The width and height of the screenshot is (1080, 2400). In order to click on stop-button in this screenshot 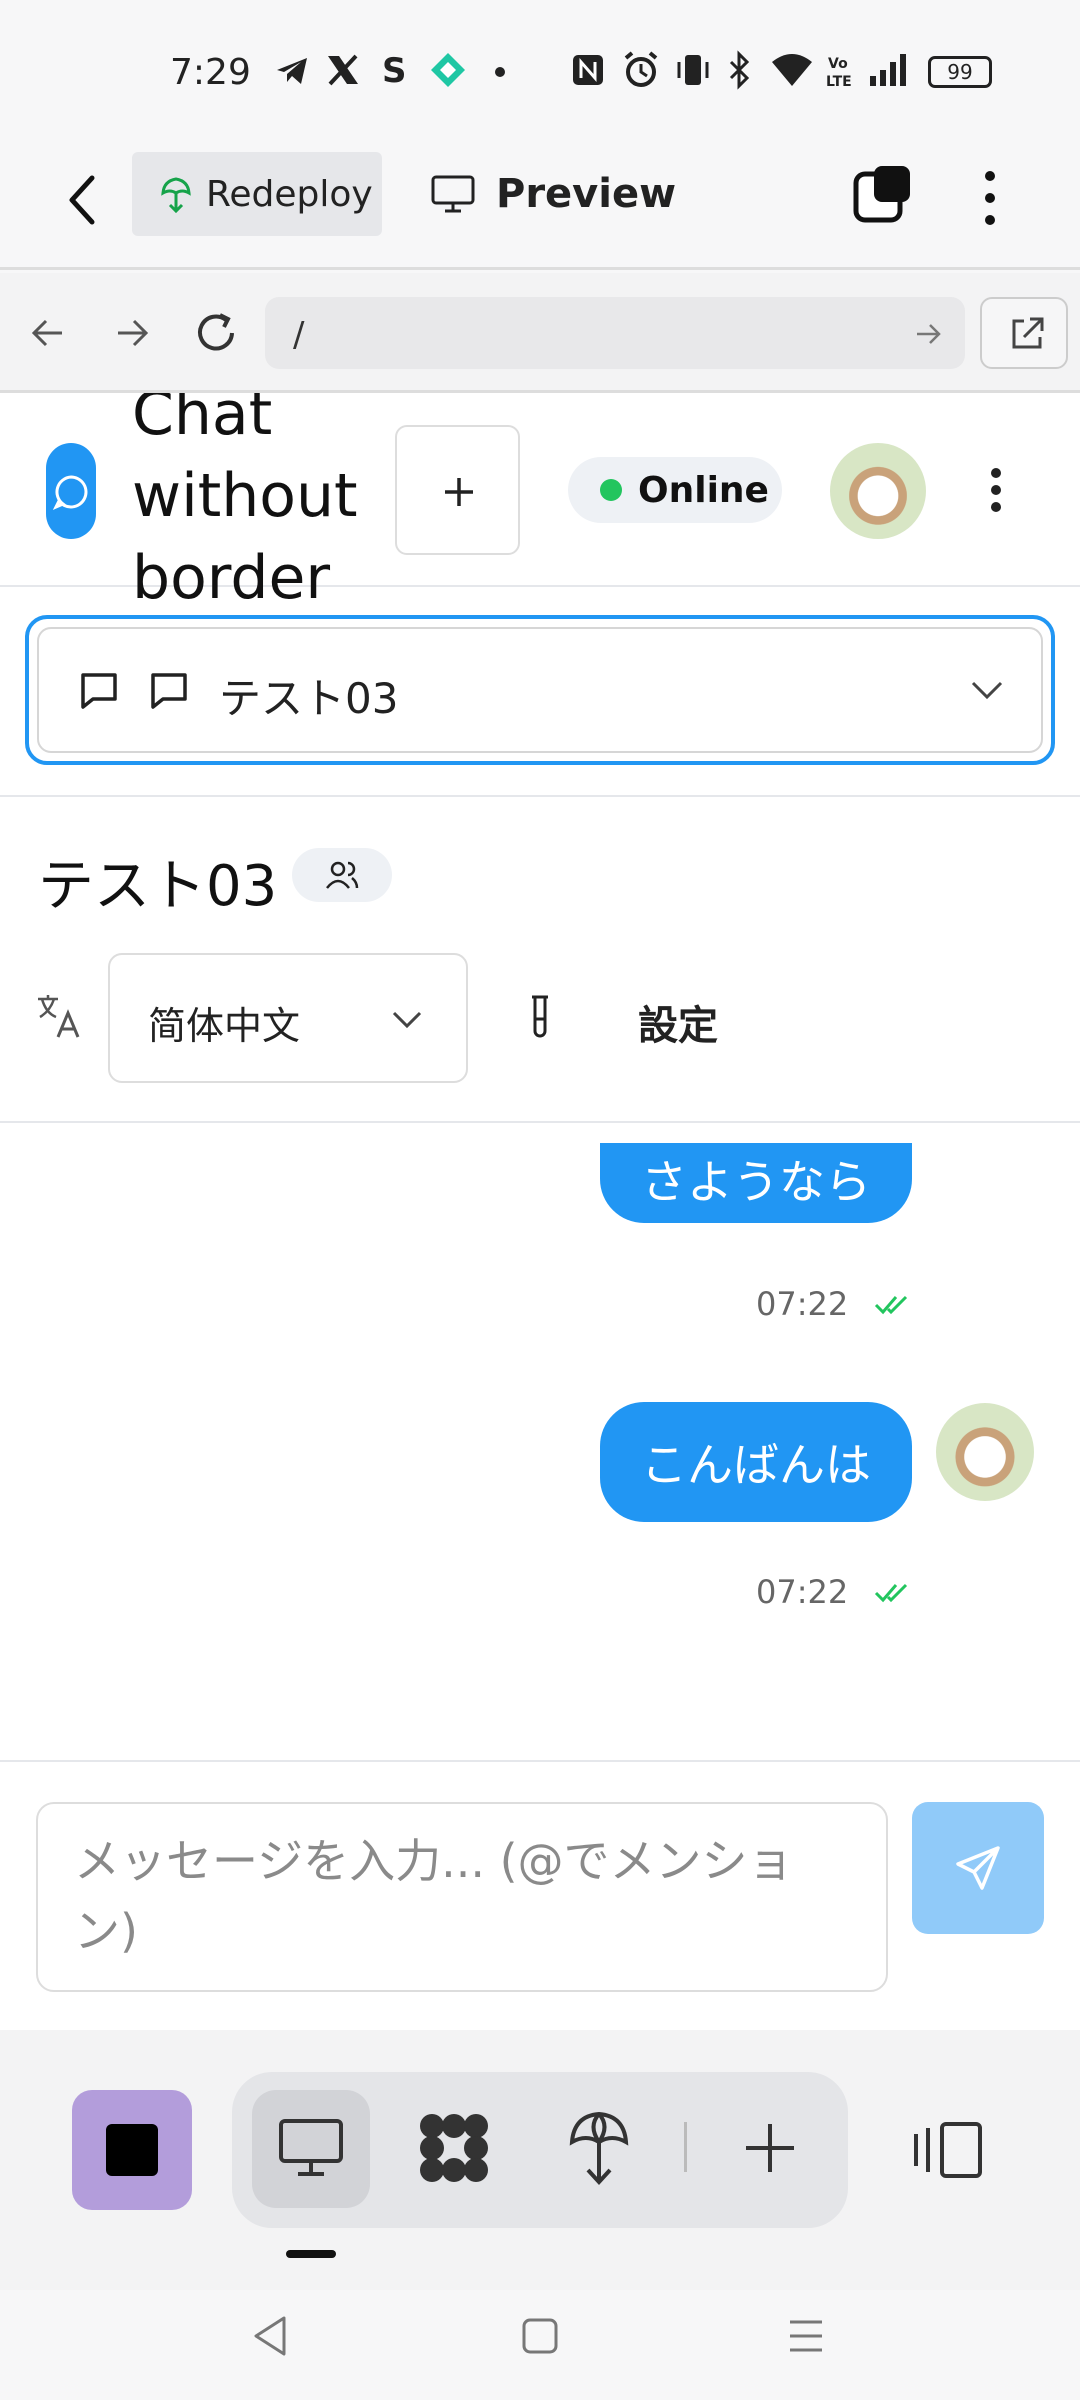, I will do `click(132, 2150)`.